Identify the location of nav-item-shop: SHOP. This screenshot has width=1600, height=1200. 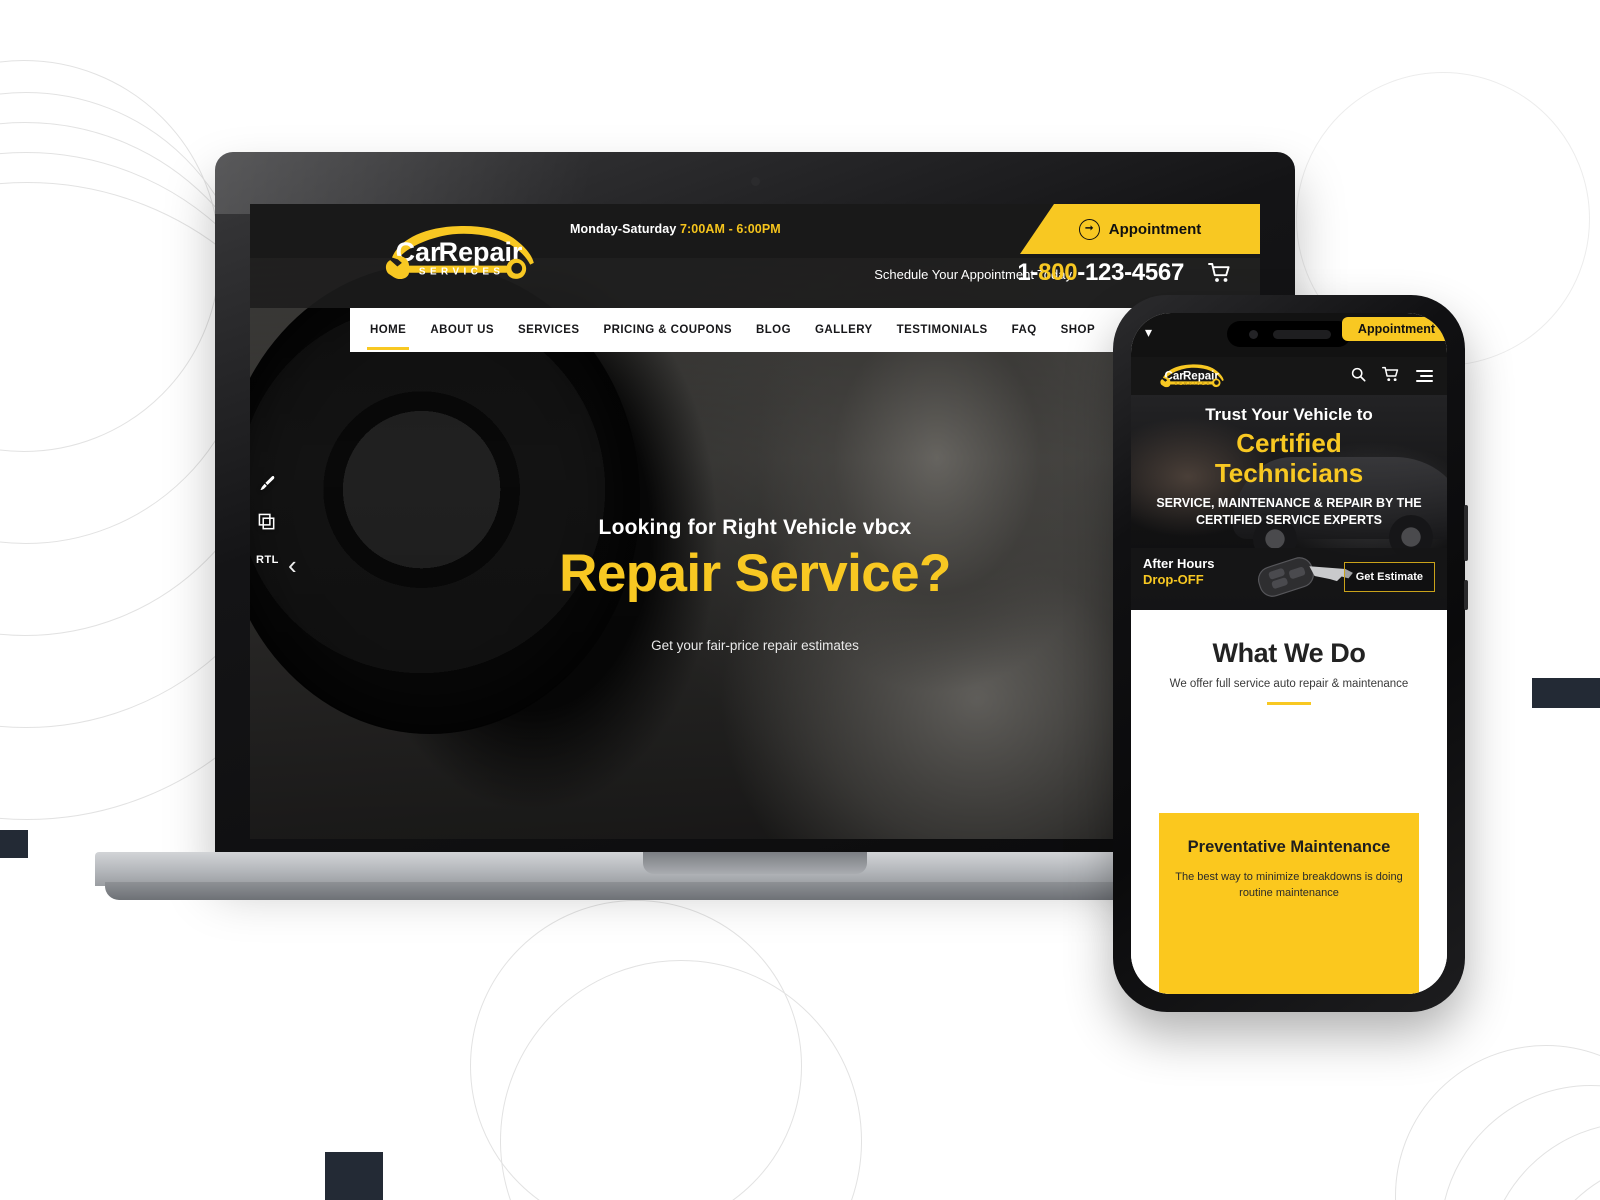
(1078, 330).